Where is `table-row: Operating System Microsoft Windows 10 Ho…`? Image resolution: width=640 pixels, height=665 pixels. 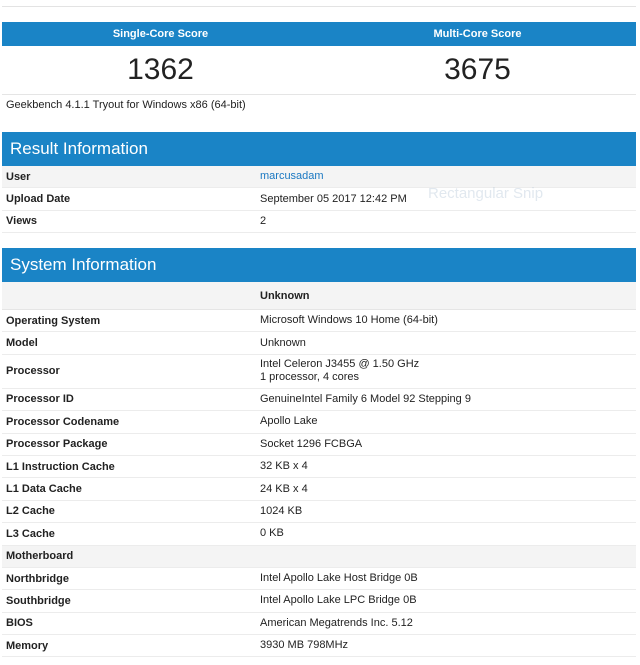 table-row: Operating System Microsoft Windows 10 Ho… is located at coordinates (319, 321).